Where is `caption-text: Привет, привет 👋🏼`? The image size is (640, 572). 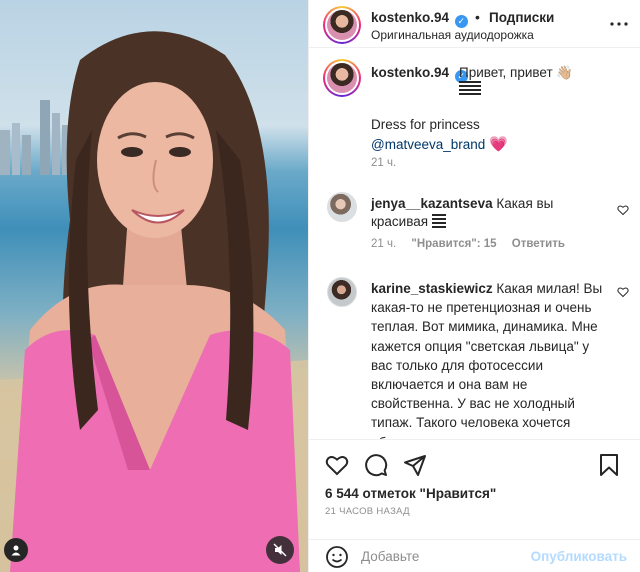
caption-text: Привет, привет 👋🏼 is located at coordinates (516, 80).